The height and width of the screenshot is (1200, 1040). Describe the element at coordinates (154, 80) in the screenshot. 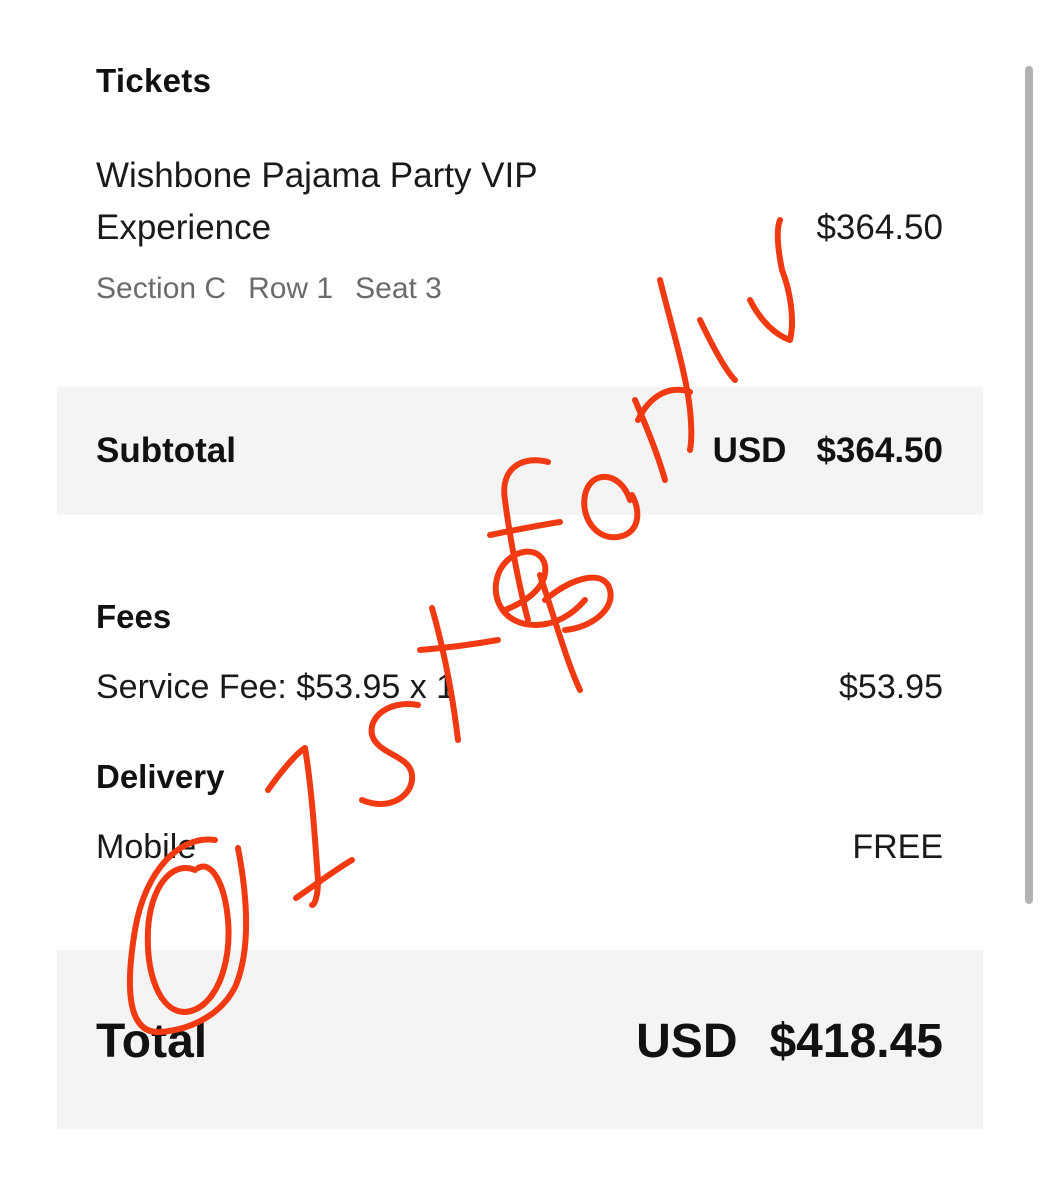

I see `tickets-header: Tickets` at that location.